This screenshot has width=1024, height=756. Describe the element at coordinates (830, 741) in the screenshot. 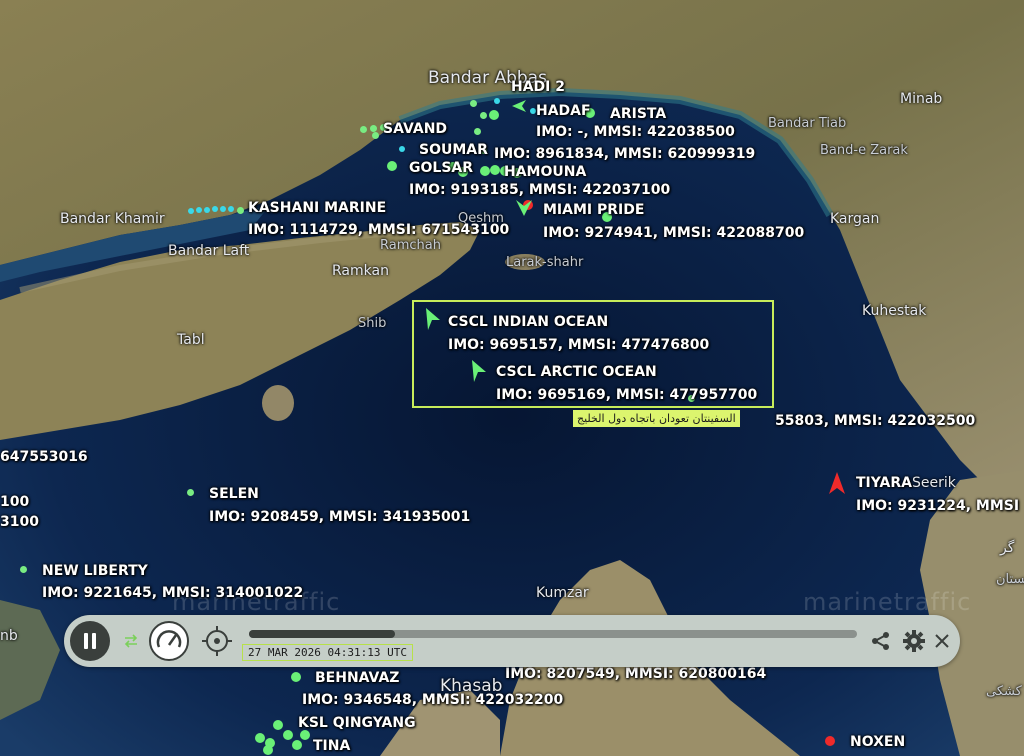

I see `vessel-marker-red` at that location.